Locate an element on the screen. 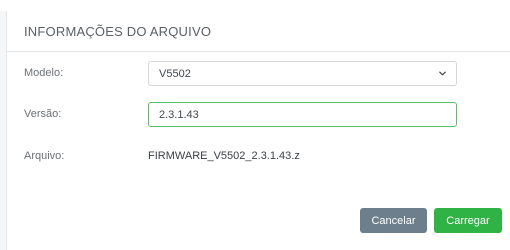 The image size is (510, 250). cancel-button-label: Cancelar is located at coordinates (393, 220).